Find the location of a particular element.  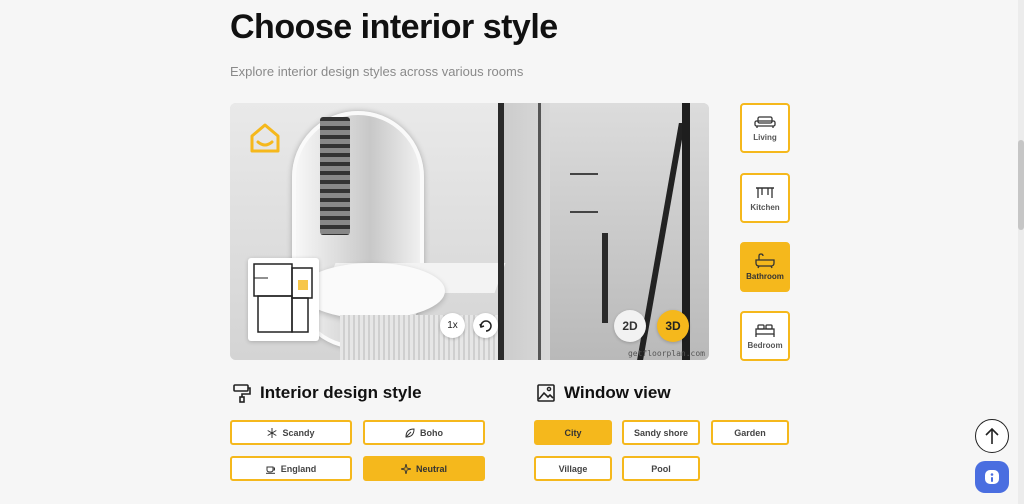

view-garden-button: Garden is located at coordinates (750, 432).